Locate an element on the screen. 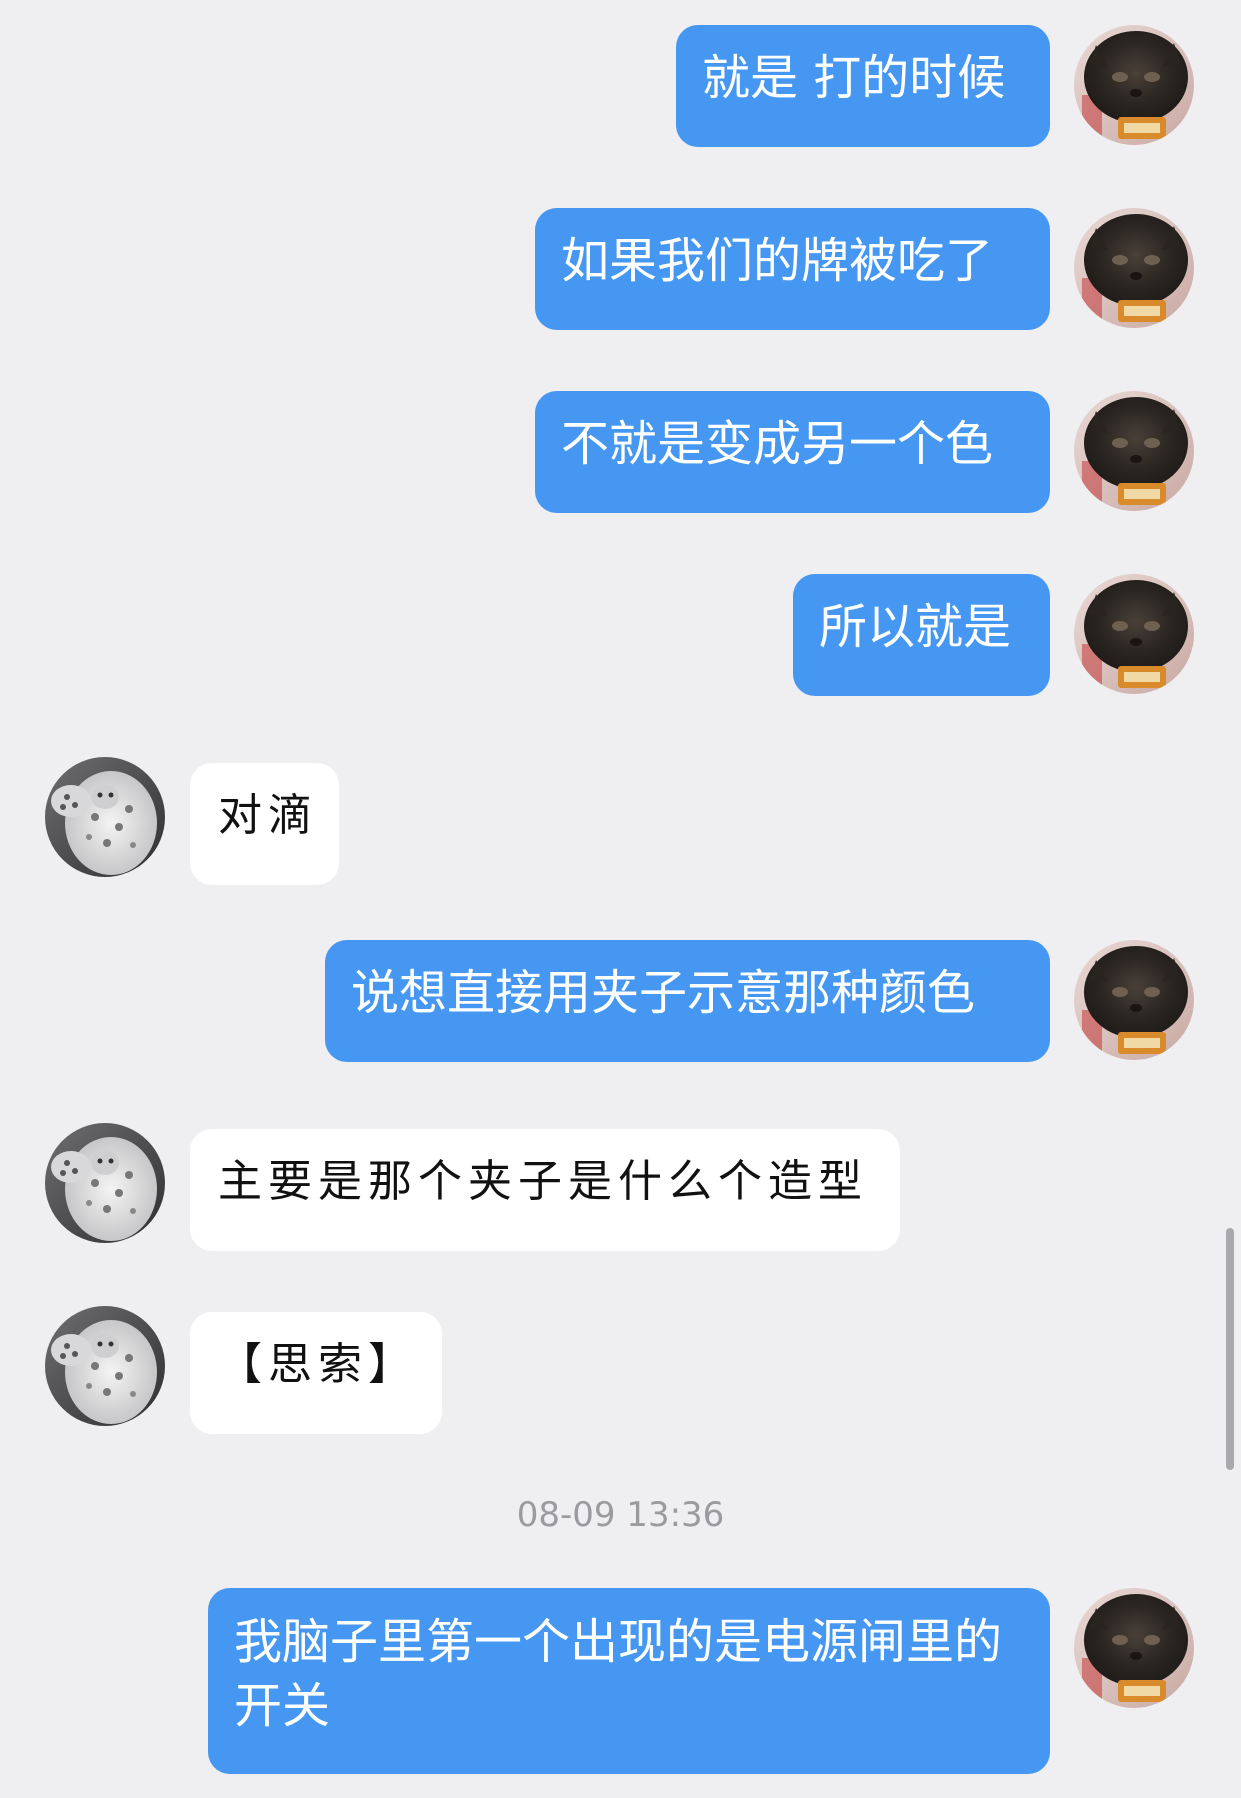  outgoing-message-bubble: 不就是变成另一个色 is located at coordinates (792, 452).